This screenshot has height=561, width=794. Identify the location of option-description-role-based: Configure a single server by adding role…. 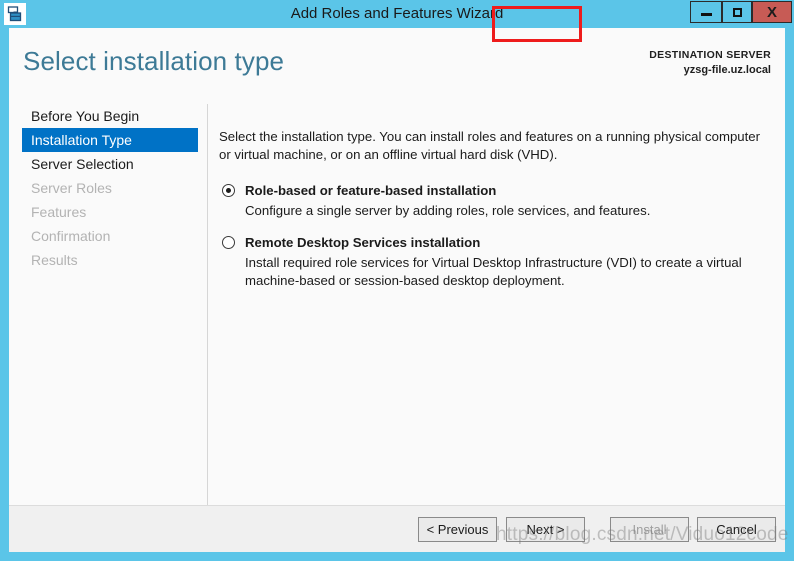
(448, 210).